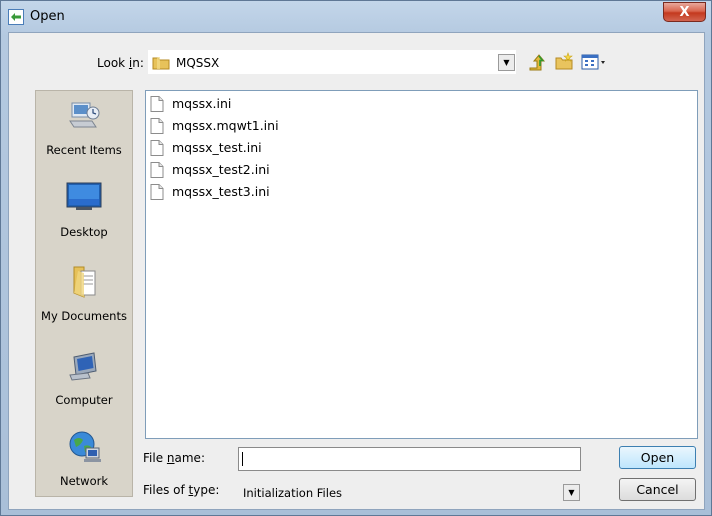 This screenshot has width=712, height=516. I want to click on up-one-level-icon, so click(537, 62).